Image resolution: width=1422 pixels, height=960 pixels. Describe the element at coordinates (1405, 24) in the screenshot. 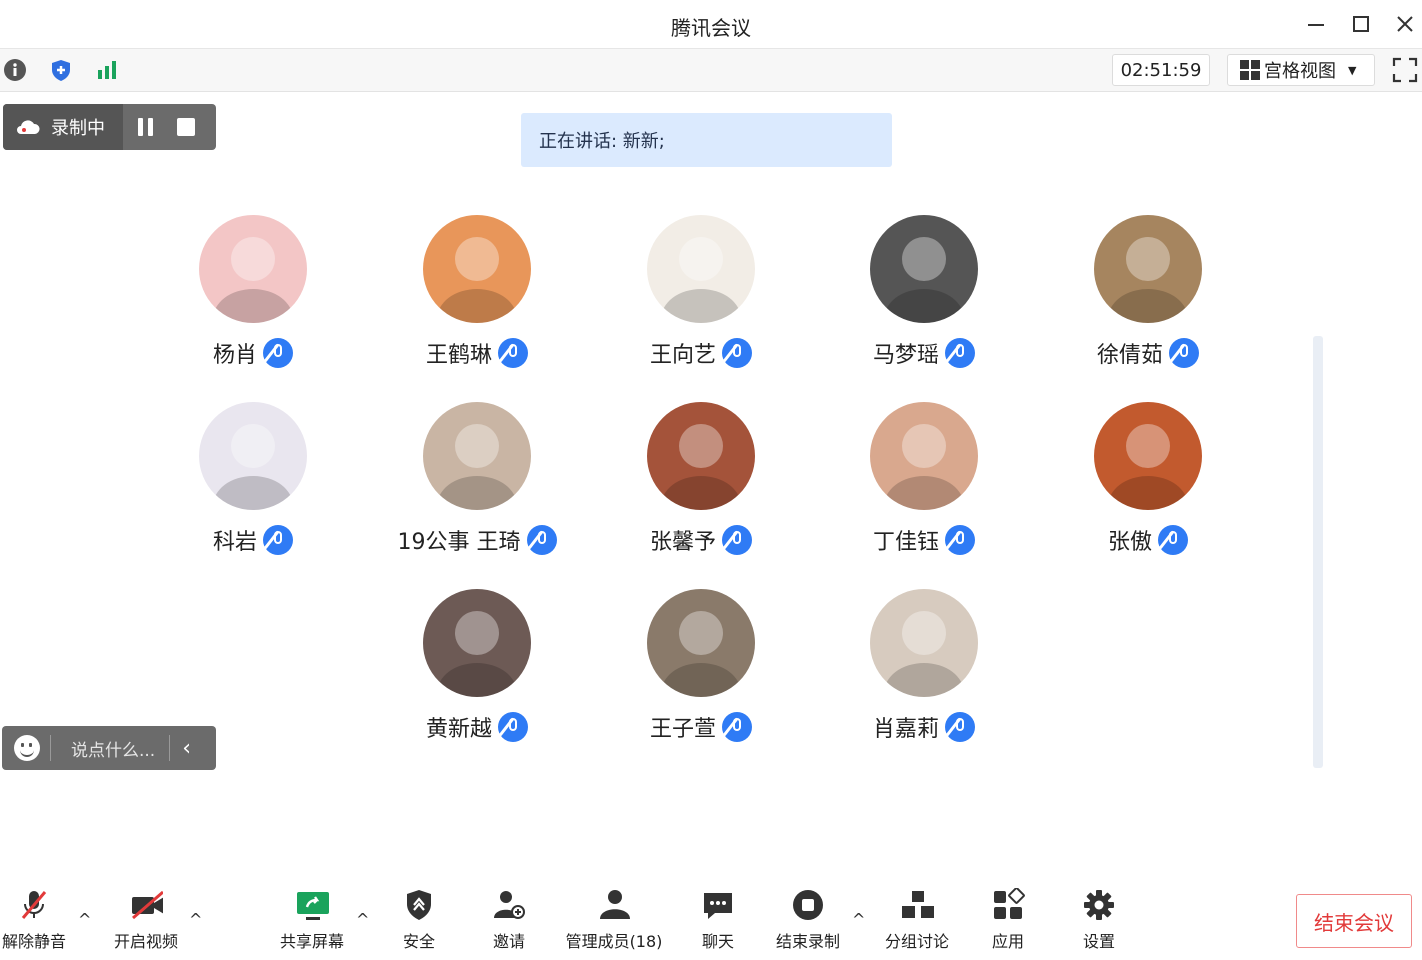

I see `close-button` at that location.